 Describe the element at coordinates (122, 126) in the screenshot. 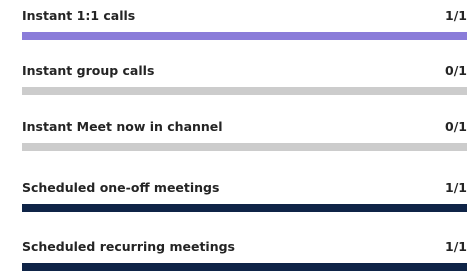

I see `usage-label: Instant Meet now in channel` at that location.